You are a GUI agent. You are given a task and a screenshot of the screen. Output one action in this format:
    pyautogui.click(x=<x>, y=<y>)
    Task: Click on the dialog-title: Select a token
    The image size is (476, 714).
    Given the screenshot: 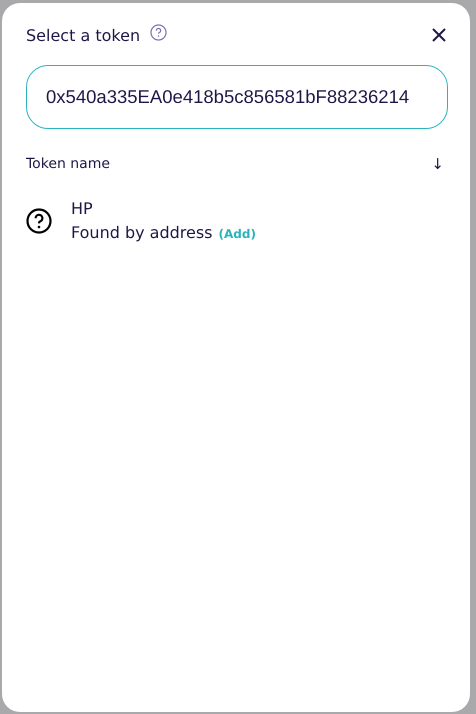 What is the action you would take?
    pyautogui.click(x=83, y=35)
    